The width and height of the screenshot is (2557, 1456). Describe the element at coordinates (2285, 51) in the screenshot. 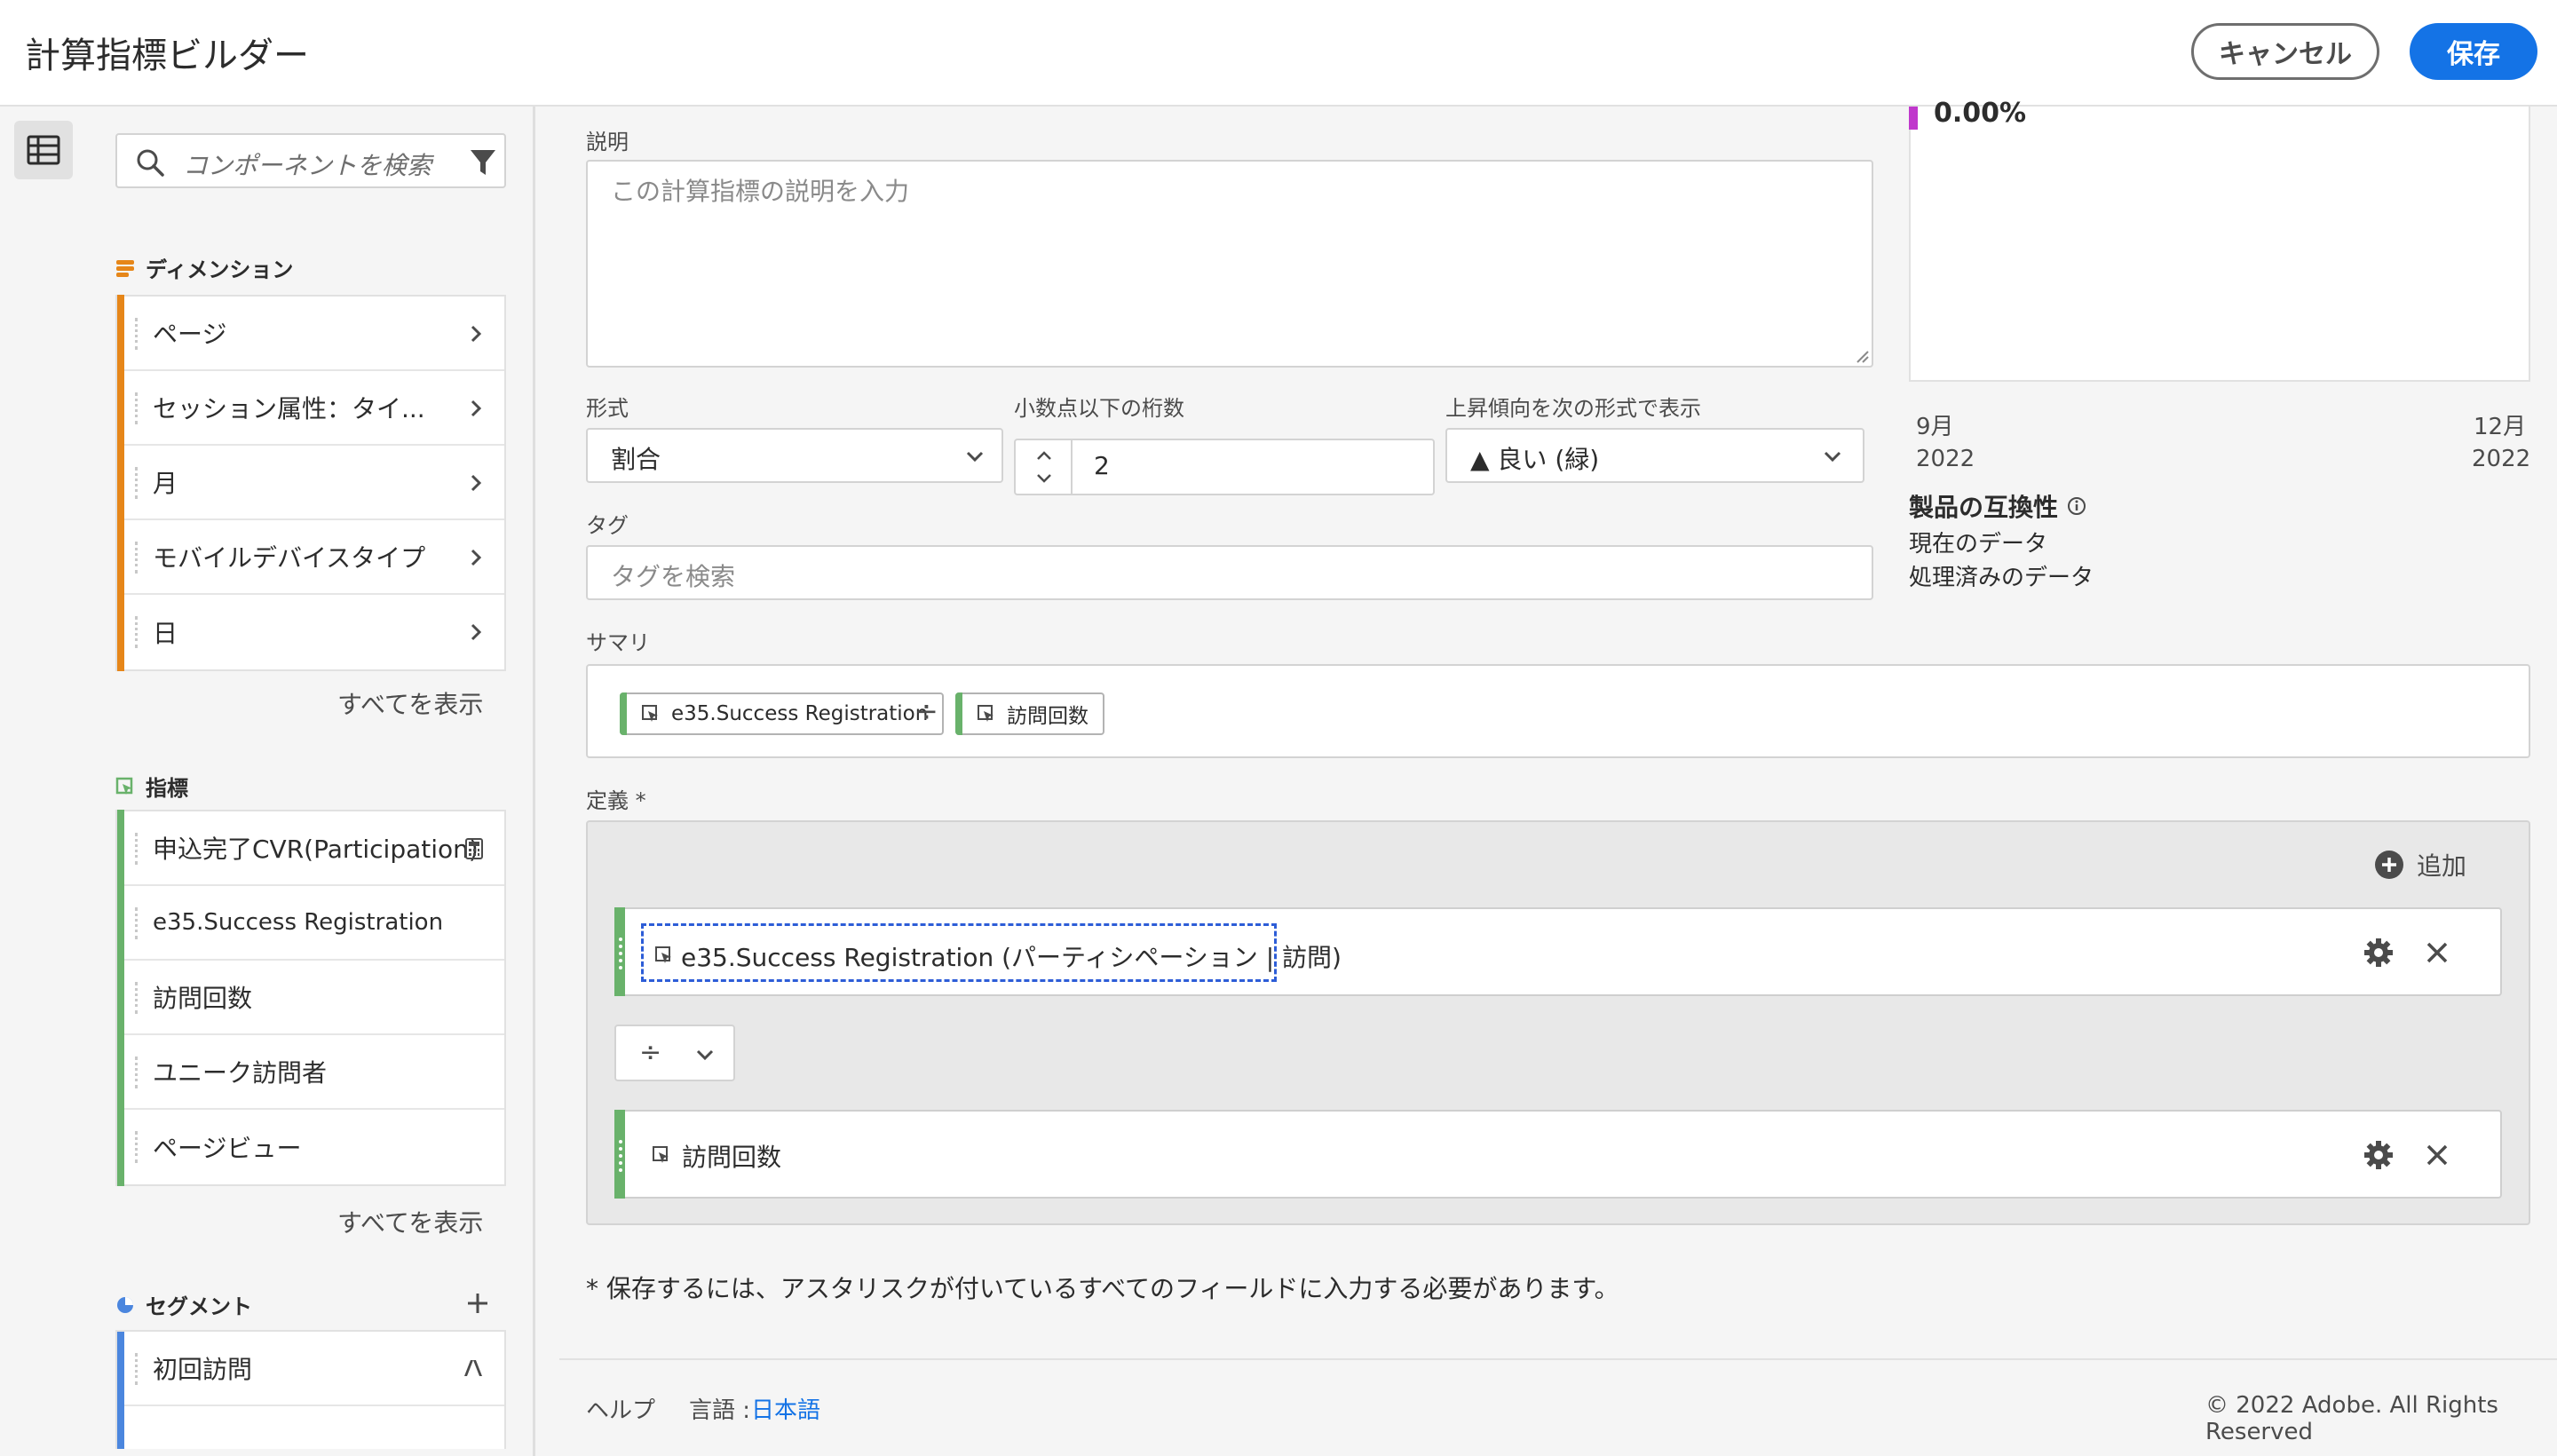

I see `cancel-button: キャンセル` at that location.